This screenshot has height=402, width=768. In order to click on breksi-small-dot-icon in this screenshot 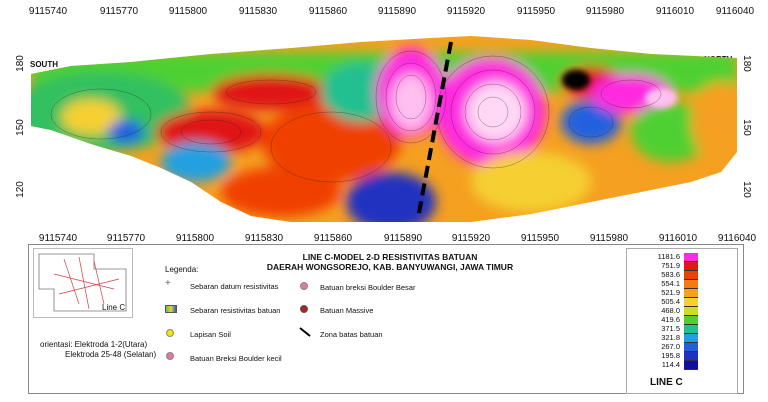, I will do `click(170, 356)`.